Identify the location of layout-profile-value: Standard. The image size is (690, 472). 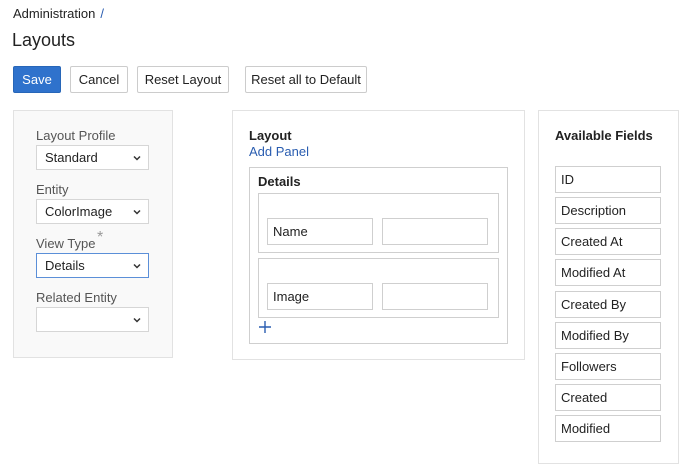
(71, 157).